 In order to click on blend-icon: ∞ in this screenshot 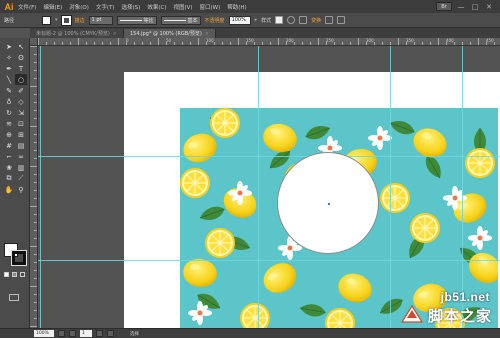, I will do `click(21, 156)`.